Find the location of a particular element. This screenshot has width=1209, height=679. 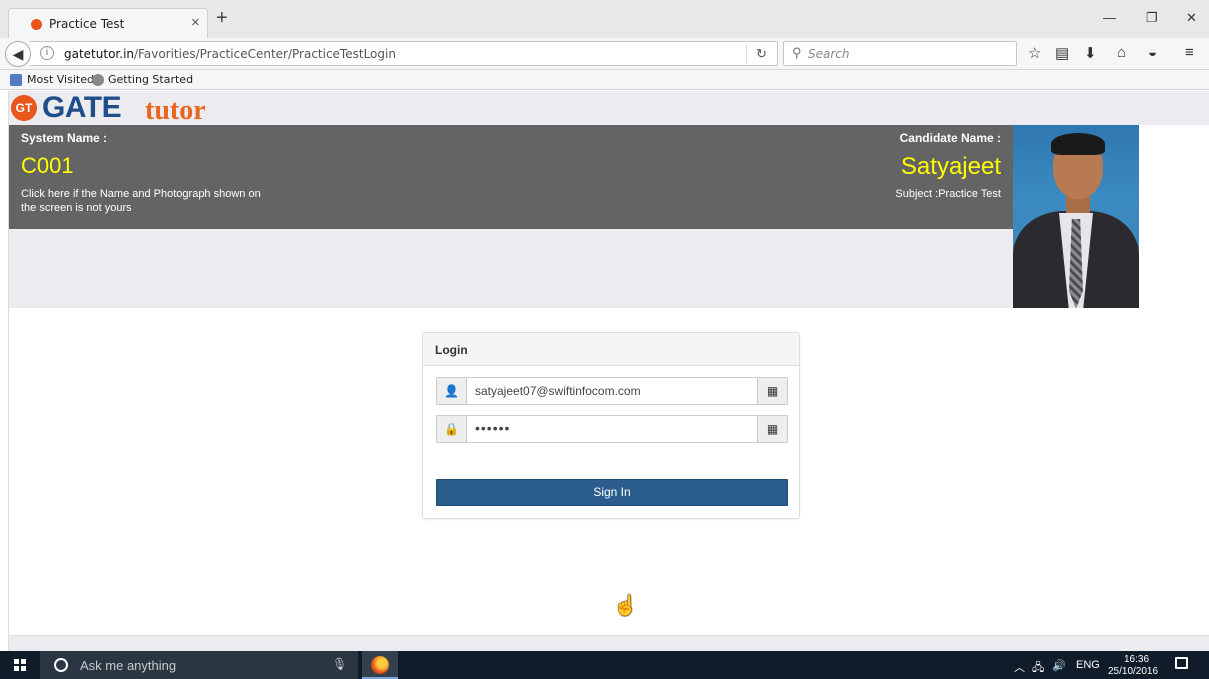

network-icon: 🖧 is located at coordinates (1038, 668).